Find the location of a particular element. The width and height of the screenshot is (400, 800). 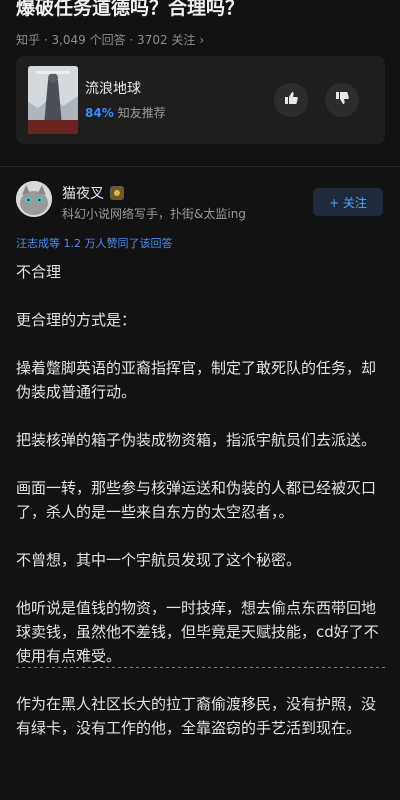

question-meta: 知乎 · 3,049 个回答 · 3702 关注 › is located at coordinates (110, 39).